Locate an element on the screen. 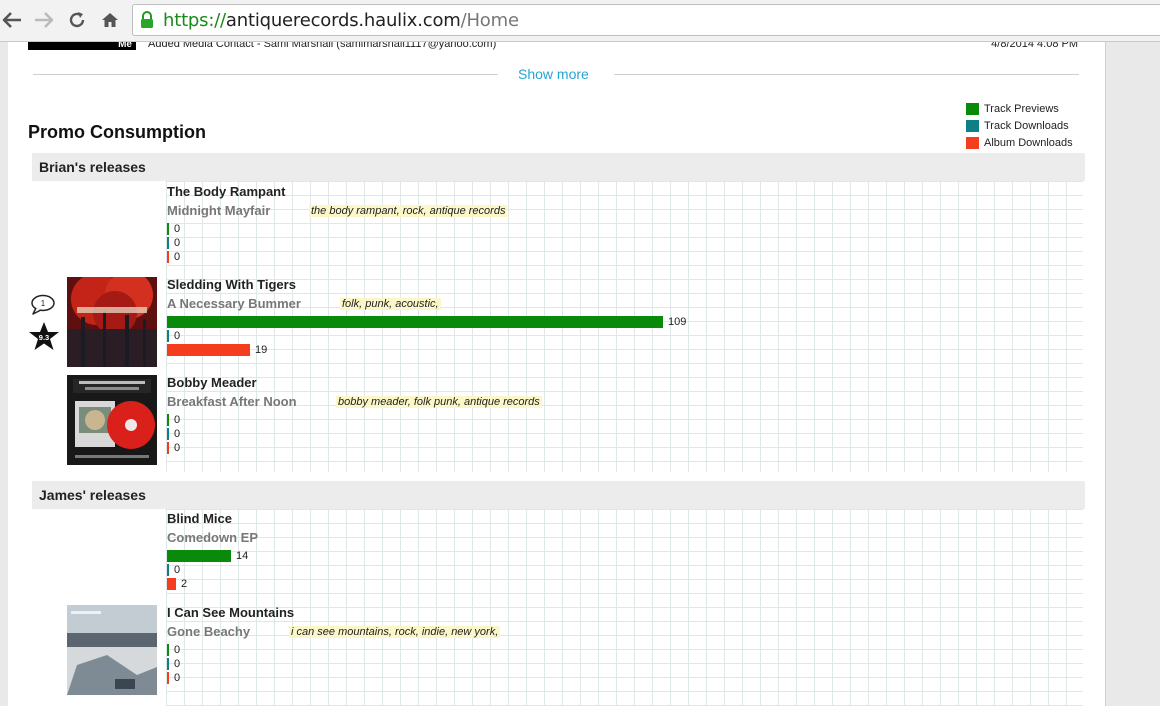 The image size is (1160, 706). legend-item-track-previews: Track Previews is located at coordinates (1019, 108).